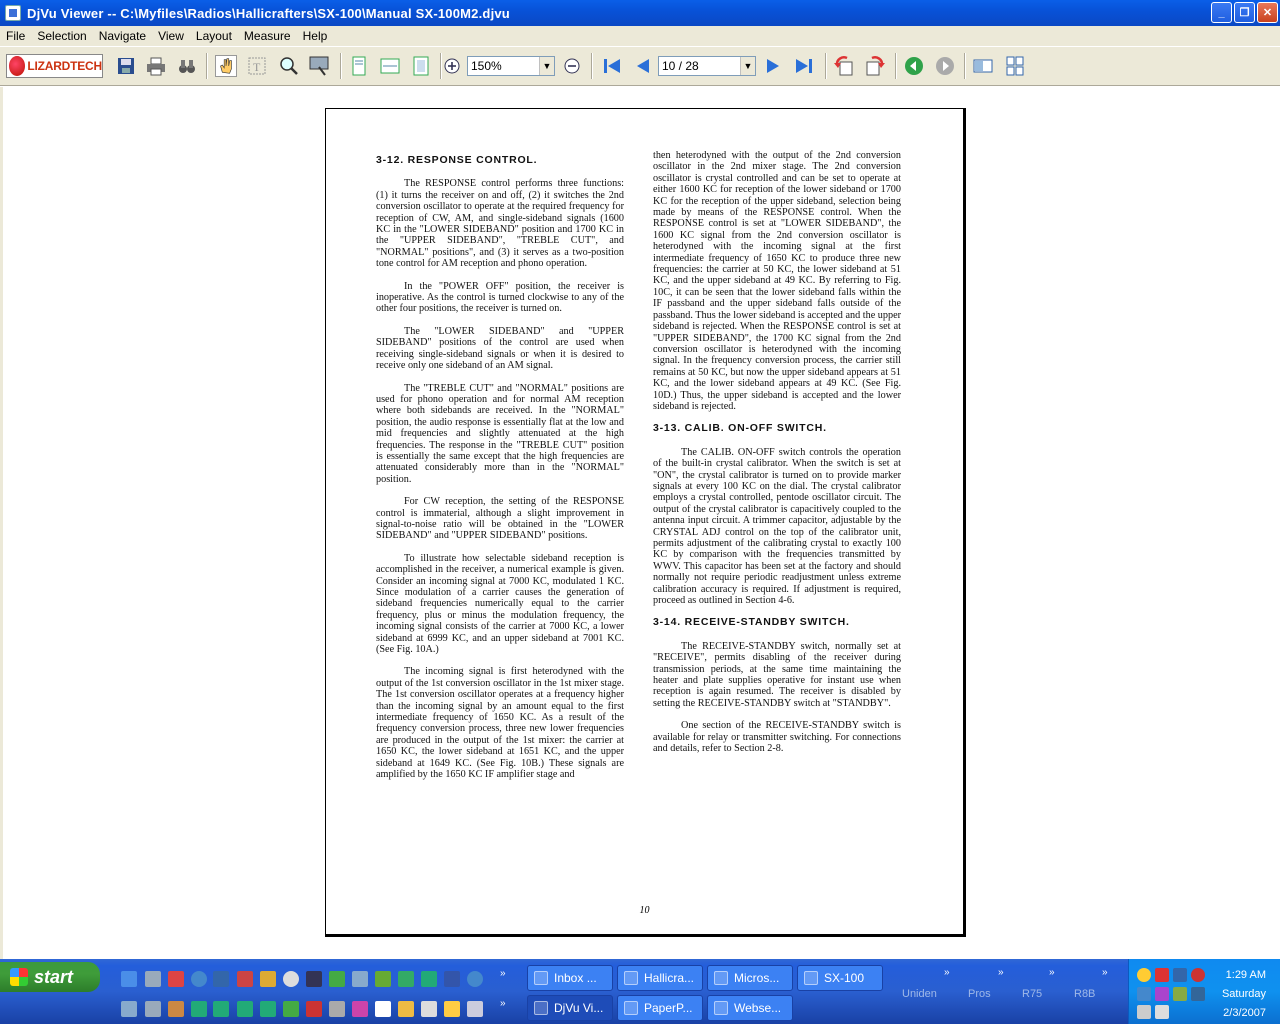  What do you see at coordinates (919, 994) in the screenshot?
I see `toolbar-group-uniden: Uniden` at bounding box center [919, 994].